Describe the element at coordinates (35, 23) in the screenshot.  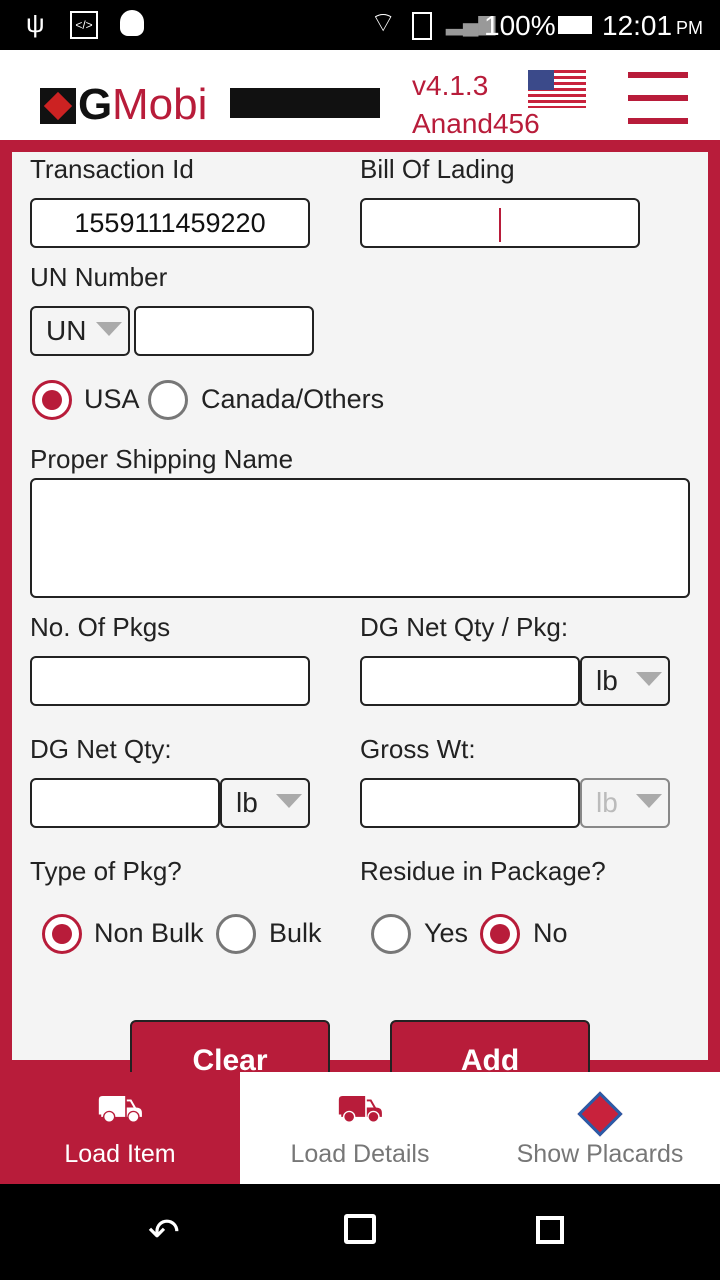
I see `usb-icon: ψ` at that location.